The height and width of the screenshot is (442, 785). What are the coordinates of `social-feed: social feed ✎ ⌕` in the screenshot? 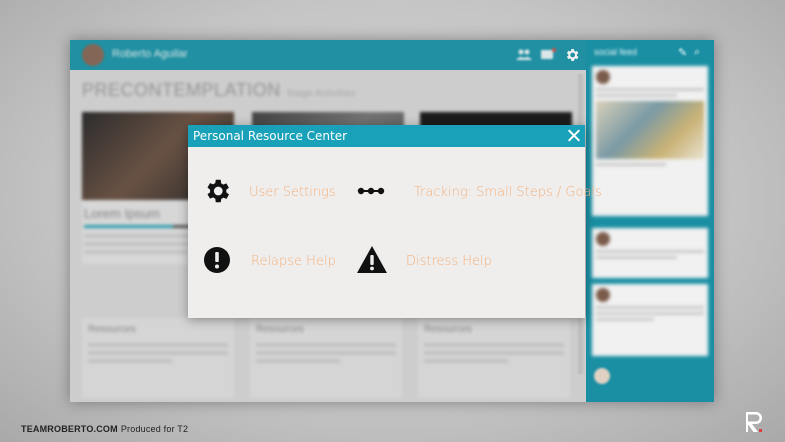 It's located at (650, 221).